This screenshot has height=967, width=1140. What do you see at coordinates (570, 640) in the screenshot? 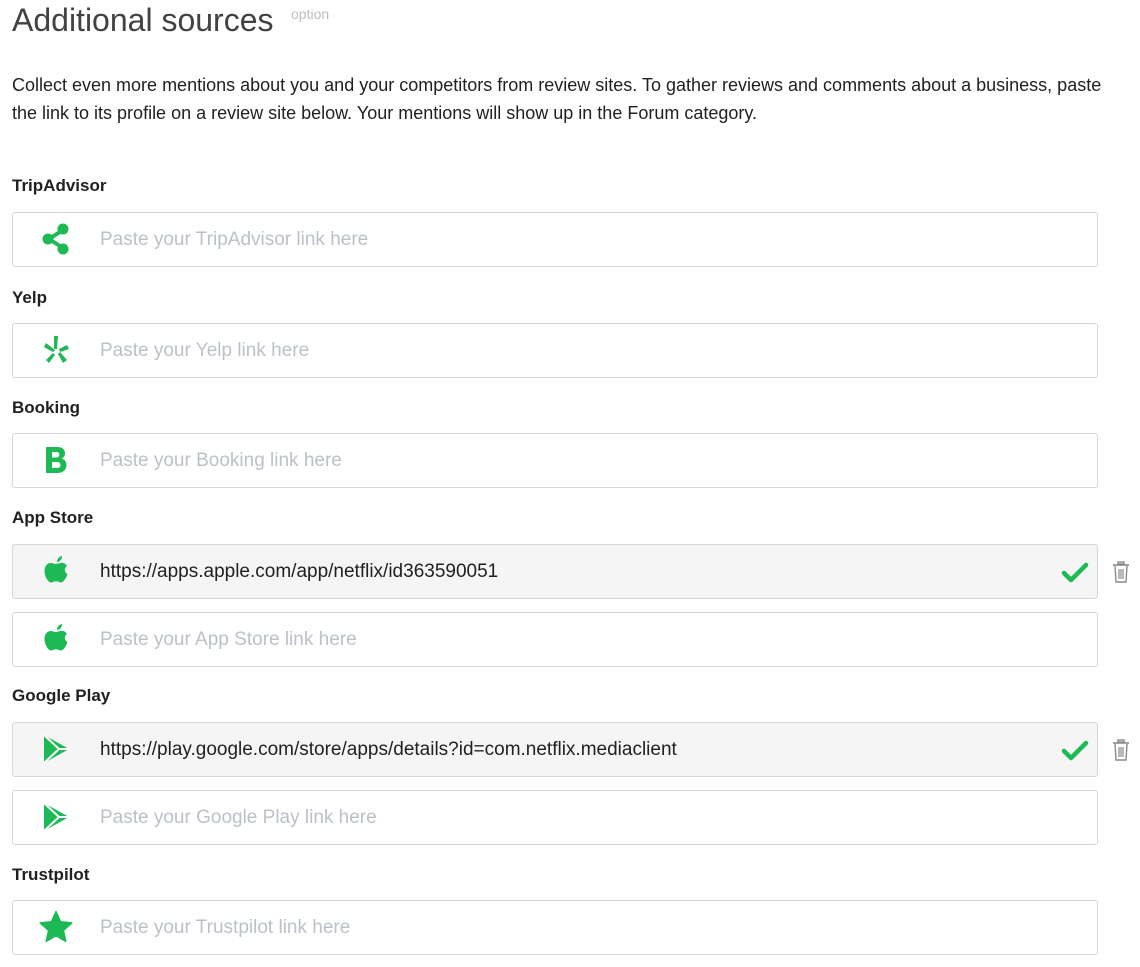
I see `app-store-link-input` at bounding box center [570, 640].